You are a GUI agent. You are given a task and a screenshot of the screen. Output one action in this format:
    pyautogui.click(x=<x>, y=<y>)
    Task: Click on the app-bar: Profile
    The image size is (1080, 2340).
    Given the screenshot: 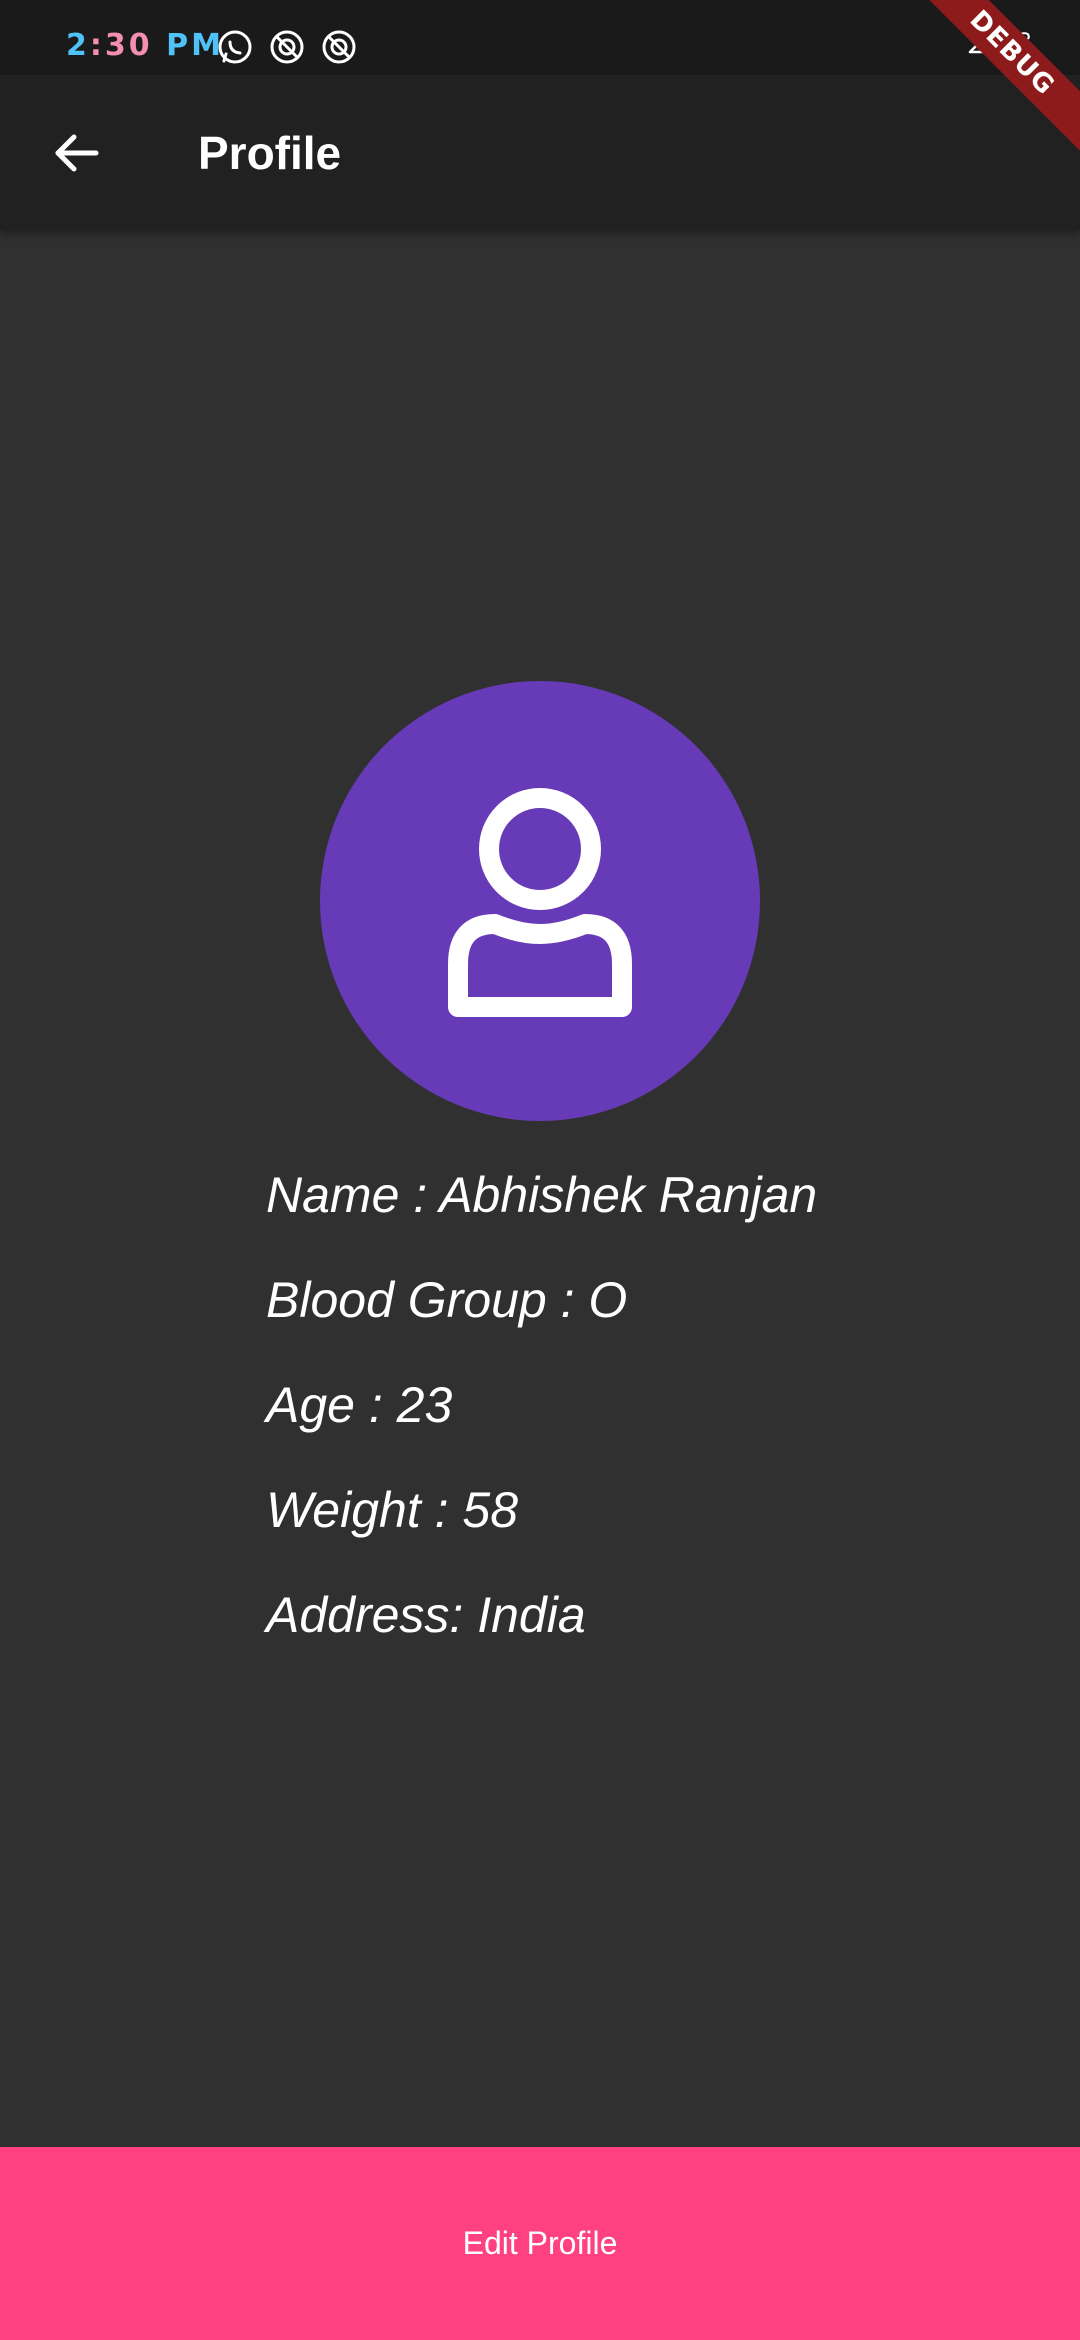 What is the action you would take?
    pyautogui.click(x=540, y=152)
    